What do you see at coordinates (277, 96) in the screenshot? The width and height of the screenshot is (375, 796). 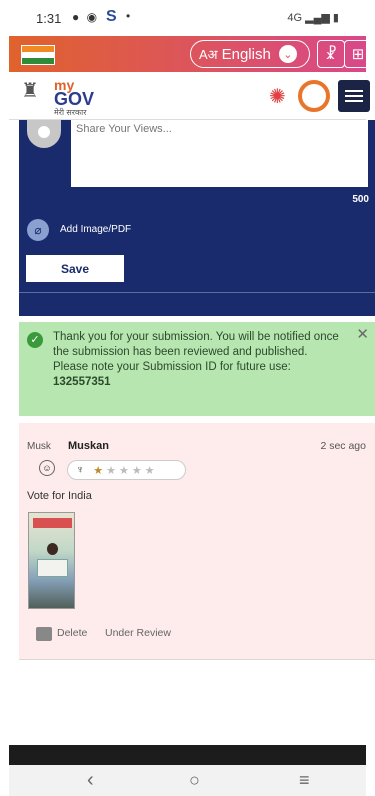 I see `covid-icon: ✺` at bounding box center [277, 96].